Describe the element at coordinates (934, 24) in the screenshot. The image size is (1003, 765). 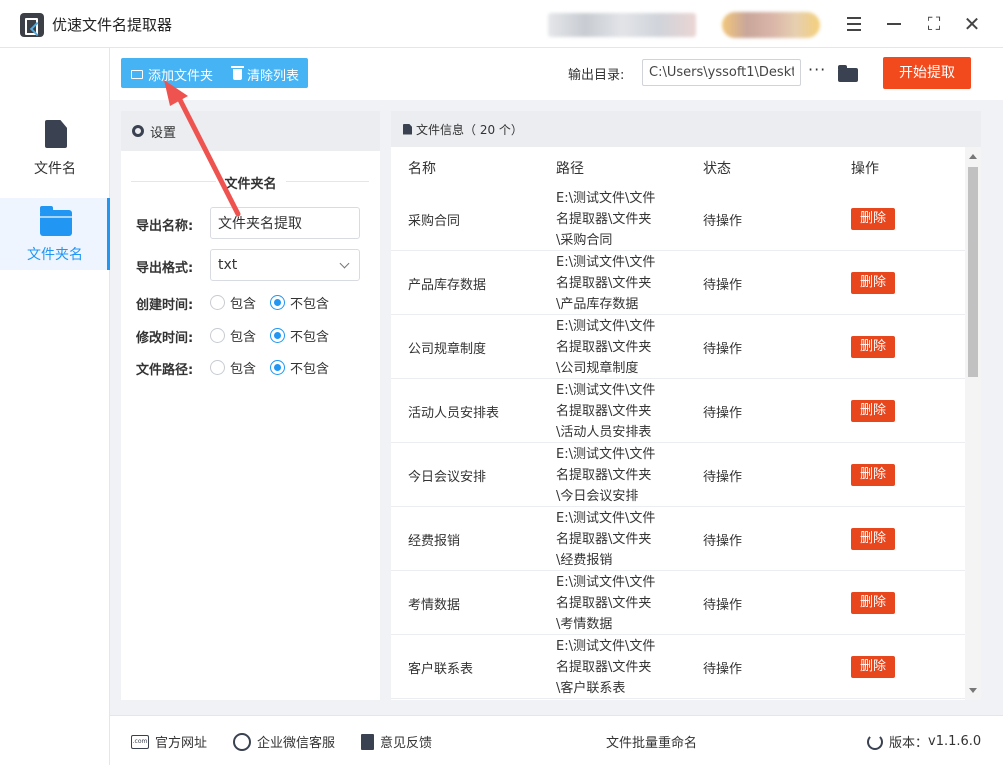
I see `maximize-icon: ⛶` at that location.